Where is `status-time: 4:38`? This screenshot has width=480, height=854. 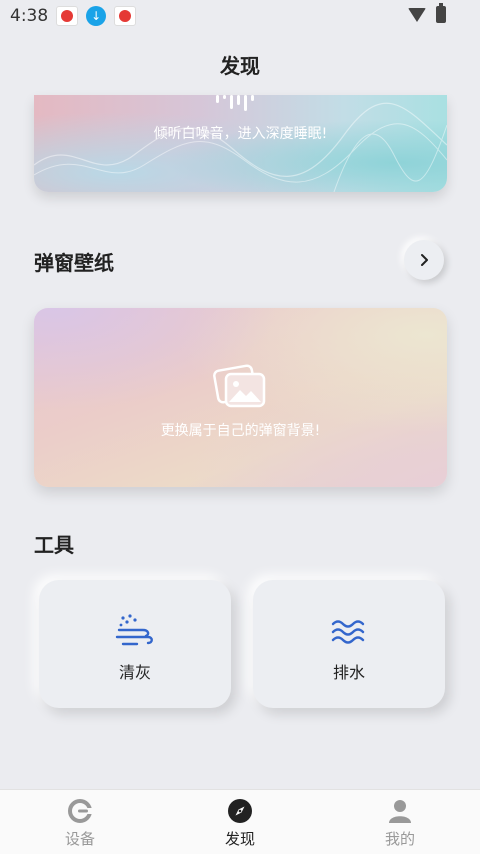
status-time: 4:38 is located at coordinates (29, 16).